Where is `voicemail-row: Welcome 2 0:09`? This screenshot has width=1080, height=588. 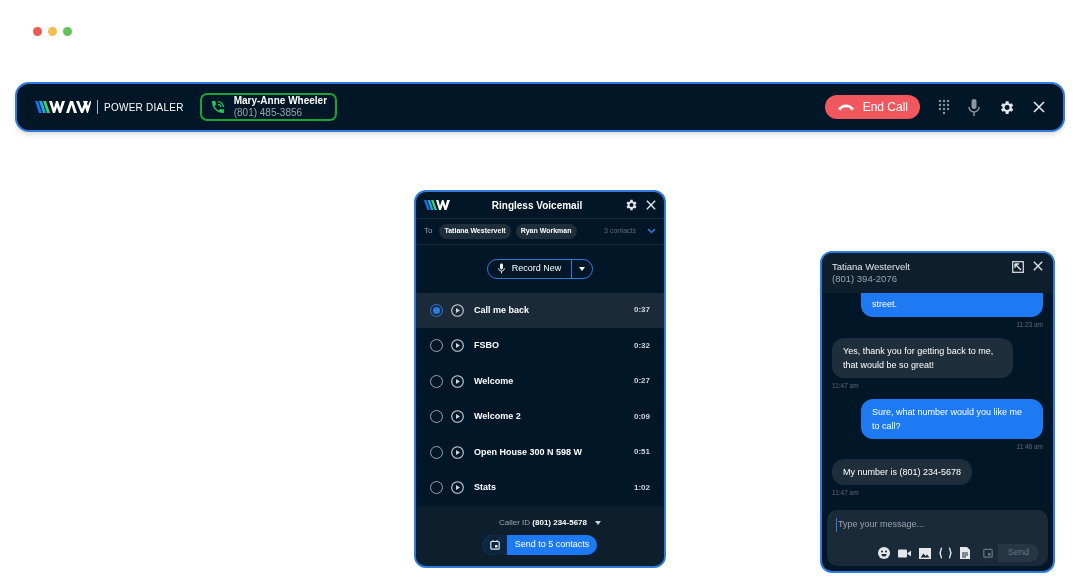 voicemail-row: Welcome 2 0:09 is located at coordinates (540, 417).